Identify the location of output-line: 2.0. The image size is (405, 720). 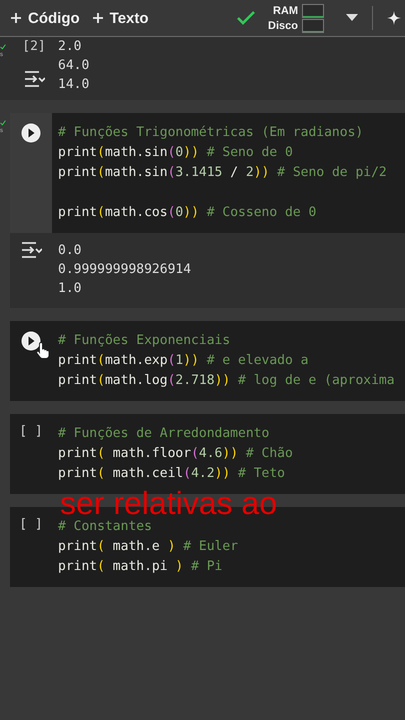
(70, 47).